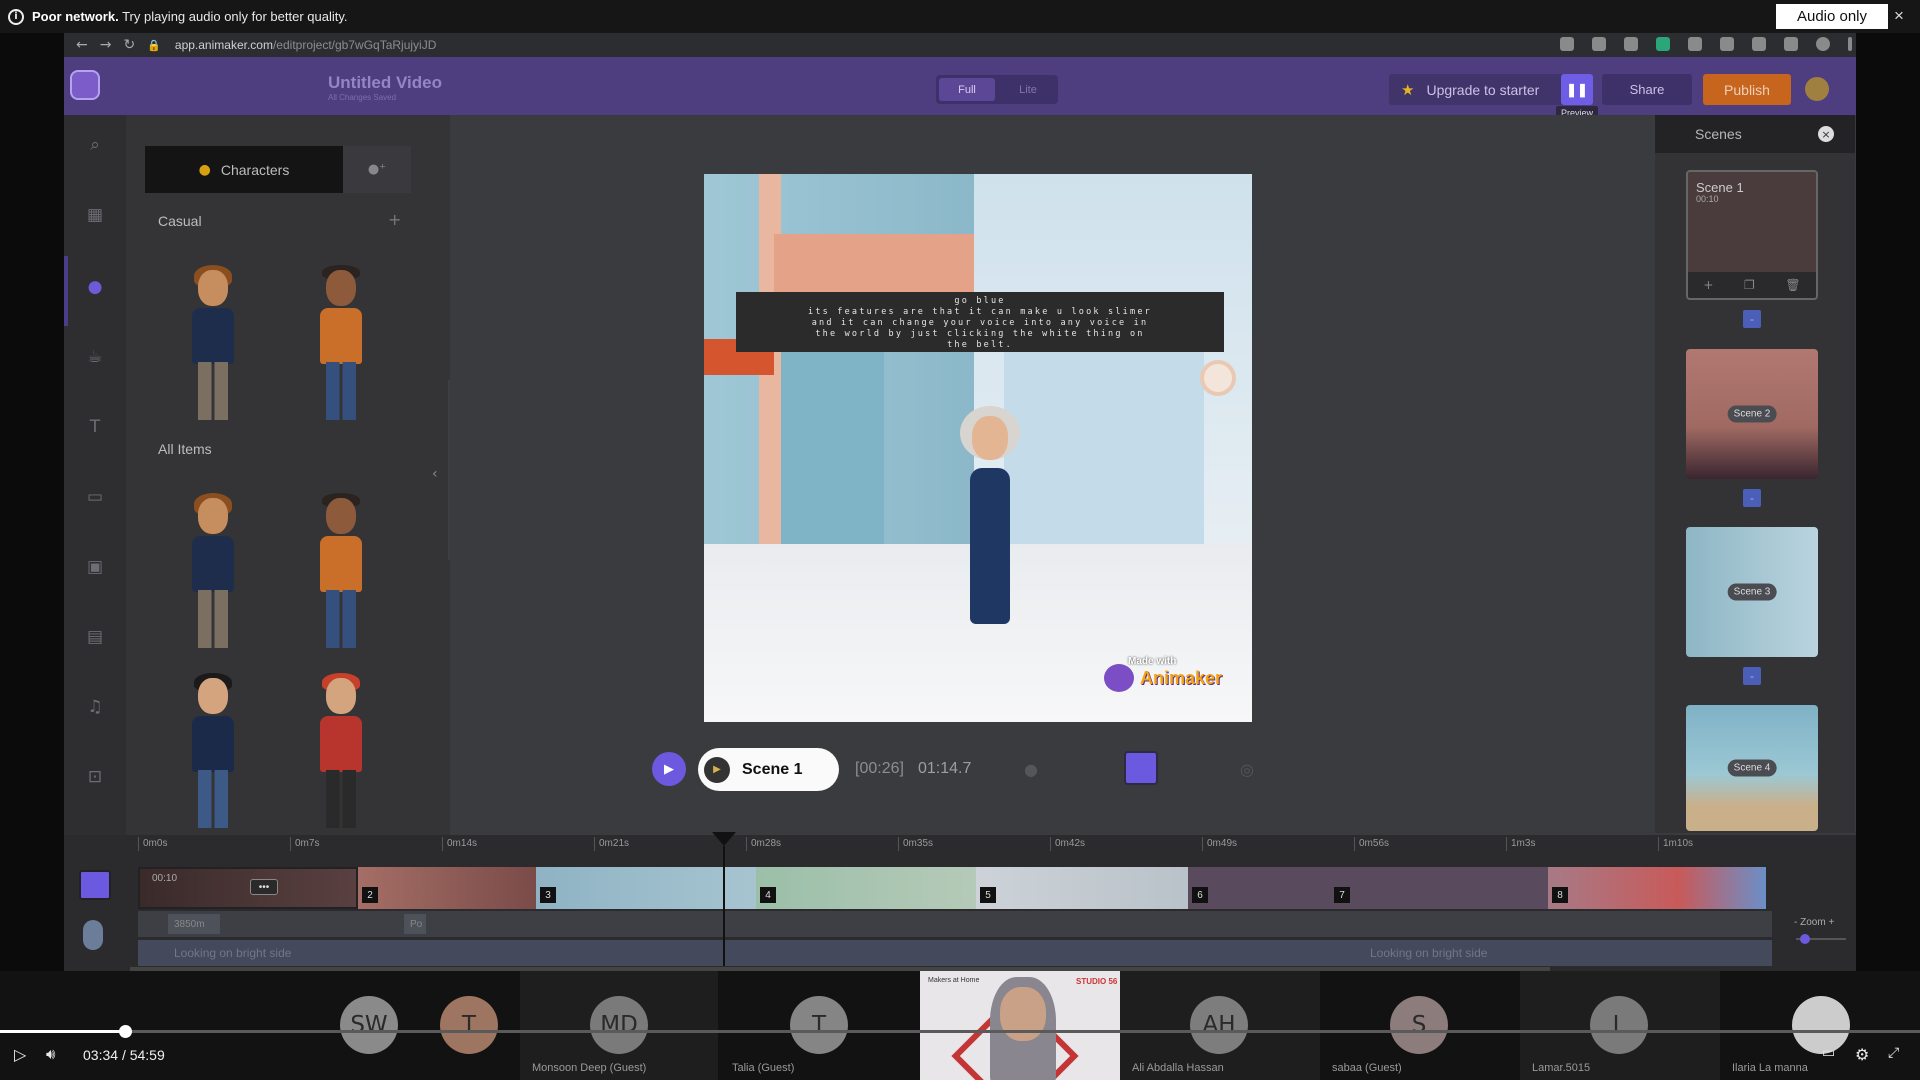 The image size is (1920, 1080). Describe the element at coordinates (1752, 592) in the screenshot. I see `scene-thumbnail-3: Scene 3` at that location.